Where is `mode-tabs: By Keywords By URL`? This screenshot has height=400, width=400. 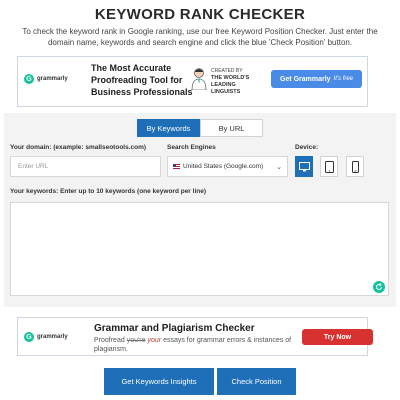
mode-tabs: By Keywords By URL is located at coordinates (200, 128).